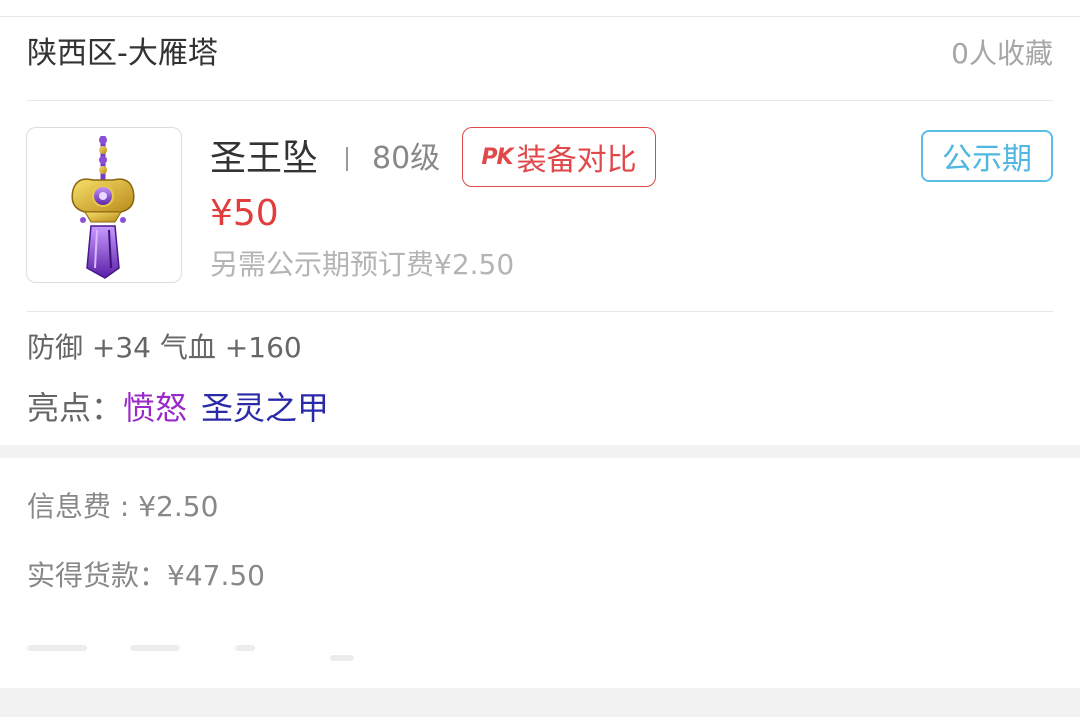  I want to click on server-name: 陕西区-大雁塔, so click(122, 53).